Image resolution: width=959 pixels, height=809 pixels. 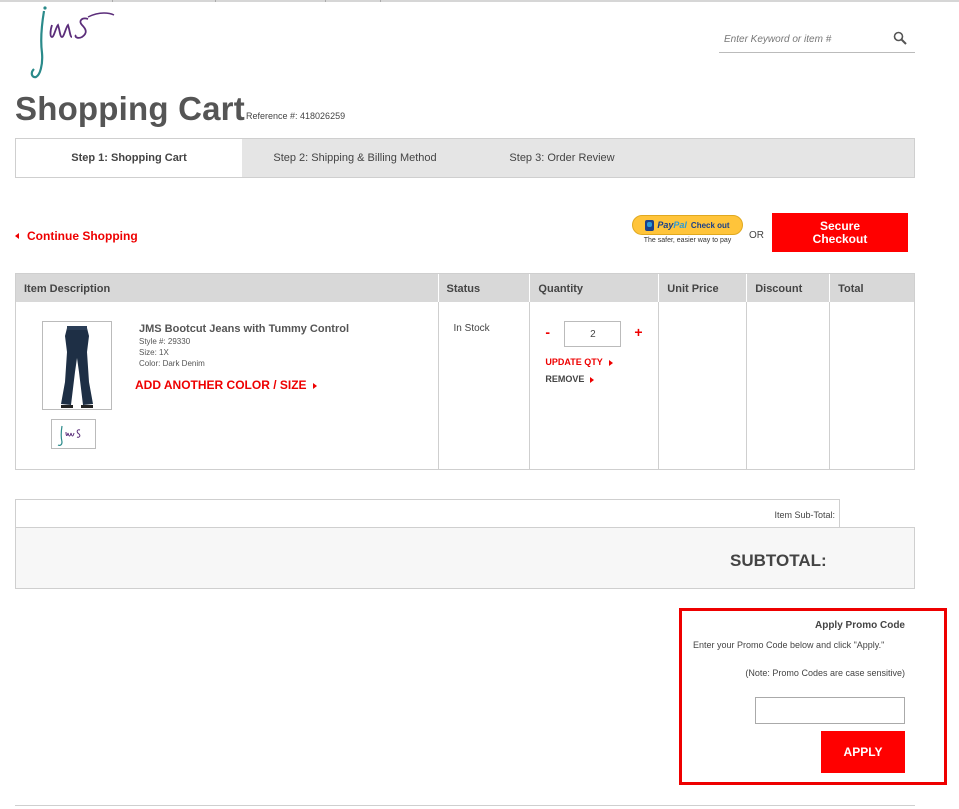 What do you see at coordinates (703, 385) in the screenshot?
I see `cell-unit-price` at bounding box center [703, 385].